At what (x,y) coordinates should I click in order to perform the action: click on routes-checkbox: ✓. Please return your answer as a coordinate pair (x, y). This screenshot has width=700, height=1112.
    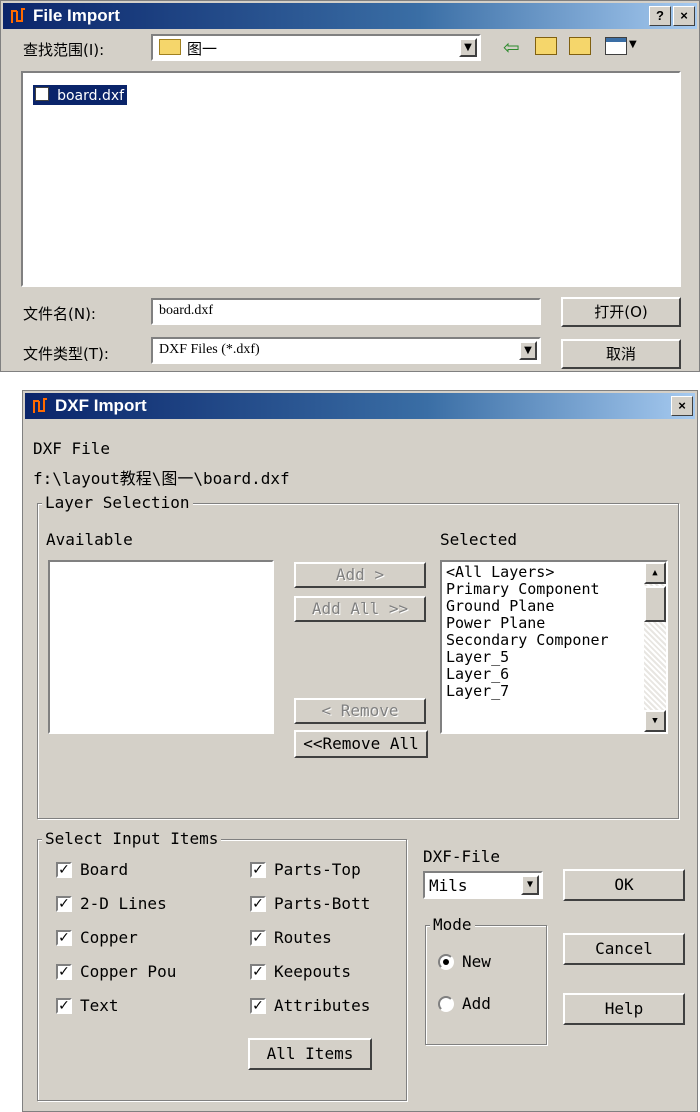
    Looking at the image, I should click on (258, 938).